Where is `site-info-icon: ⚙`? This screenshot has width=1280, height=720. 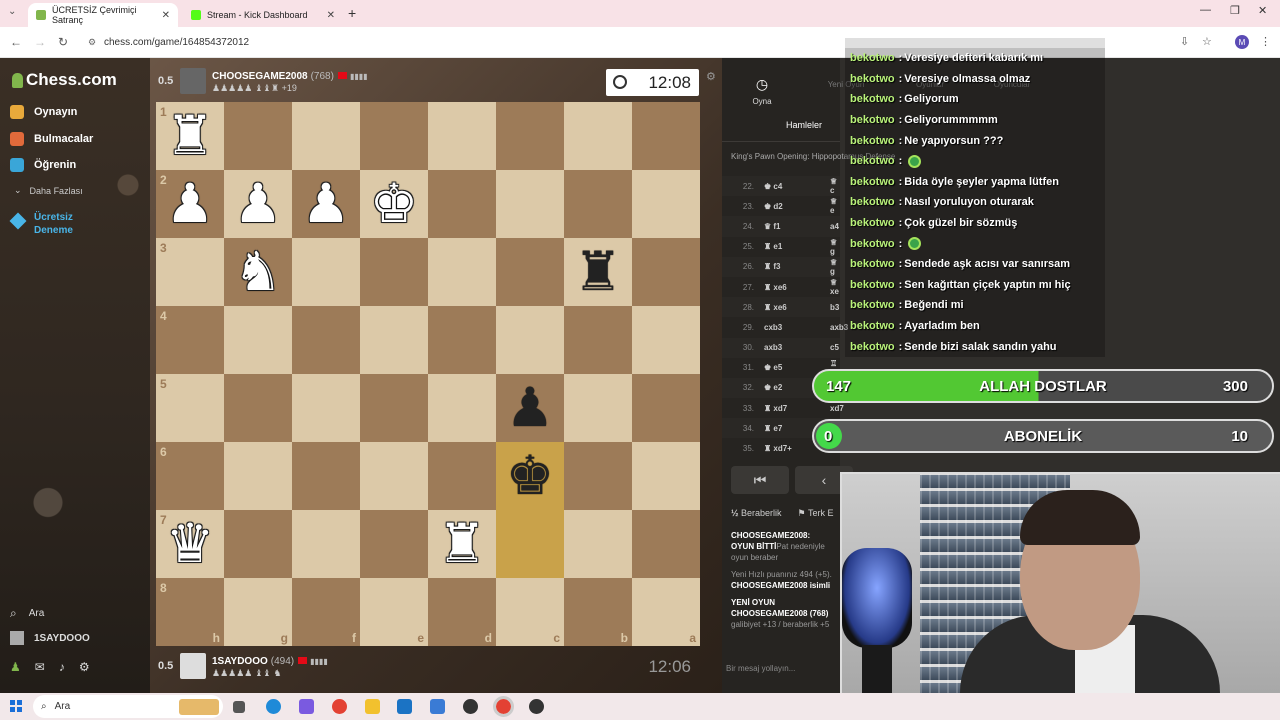 site-info-icon: ⚙ is located at coordinates (92, 42).